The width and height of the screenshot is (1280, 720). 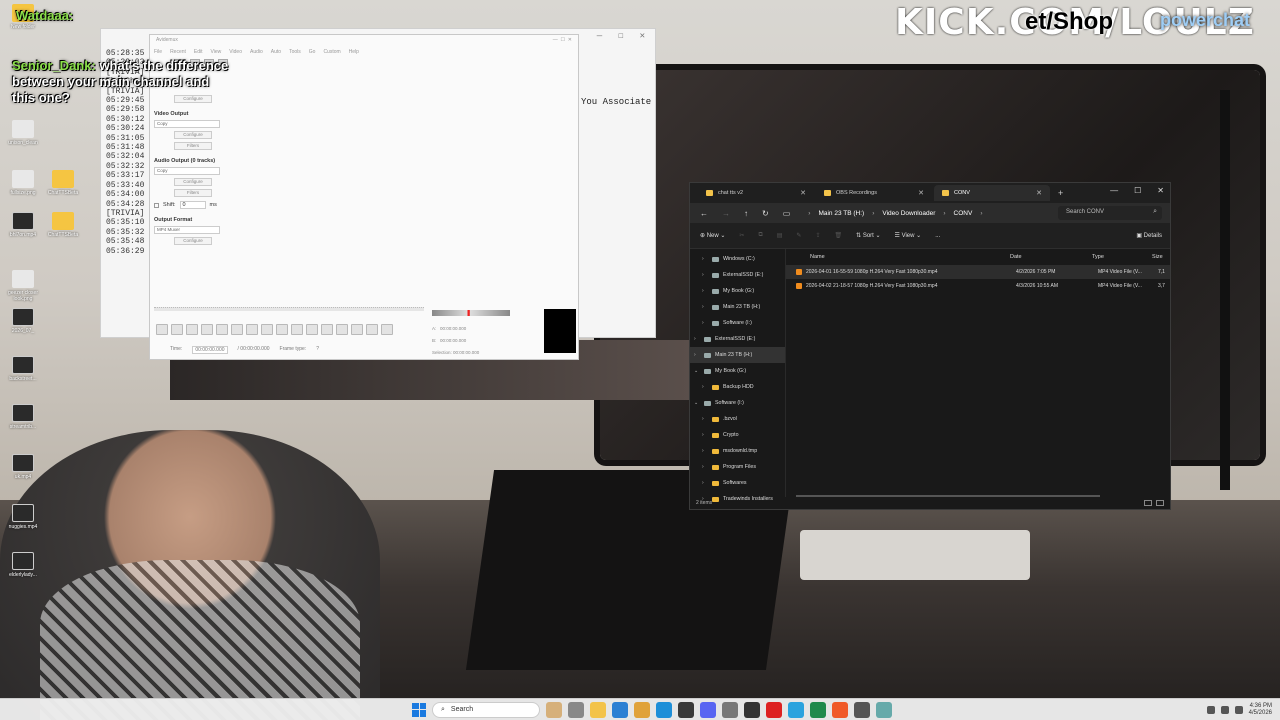 I want to click on tree-item: › My Book (G:), so click(x=737, y=291).